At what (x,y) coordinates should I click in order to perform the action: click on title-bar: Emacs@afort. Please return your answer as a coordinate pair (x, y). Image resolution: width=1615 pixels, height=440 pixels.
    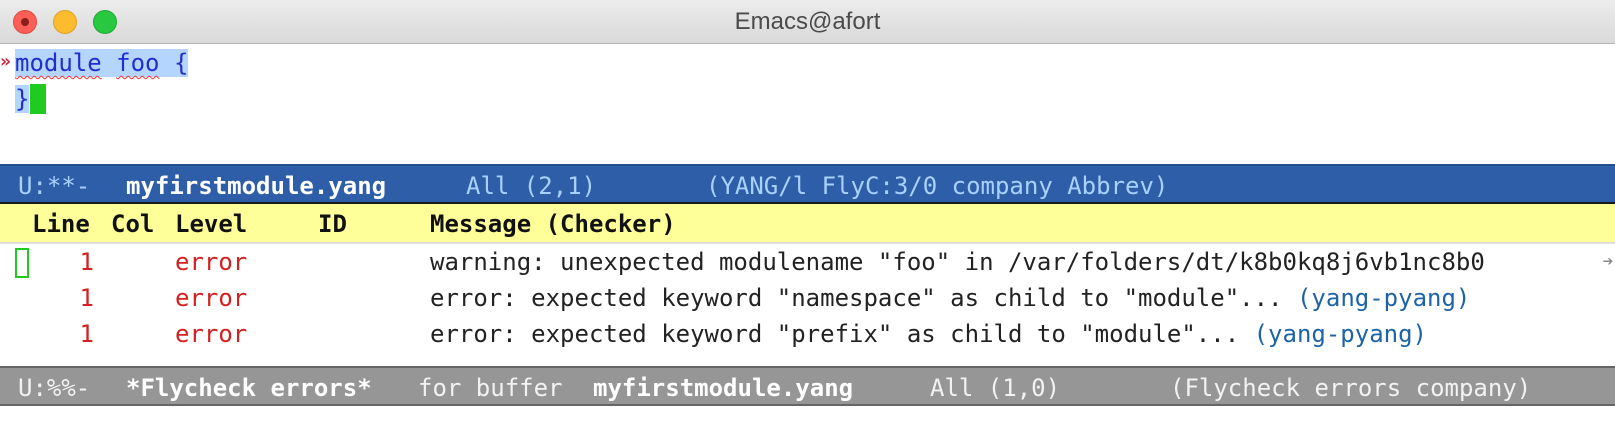
    Looking at the image, I should click on (807, 22).